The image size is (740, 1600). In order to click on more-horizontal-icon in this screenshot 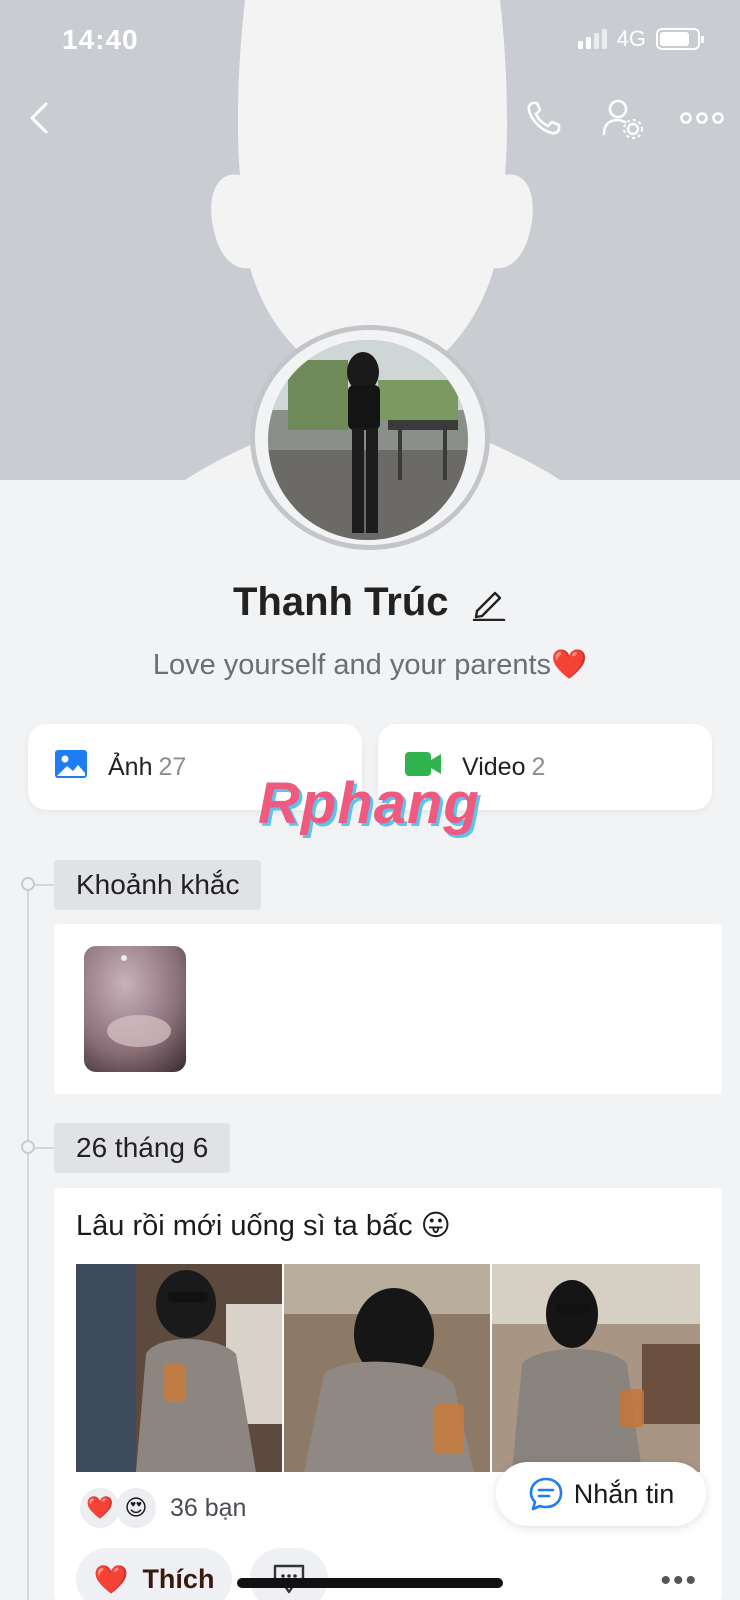, I will do `click(702, 118)`.